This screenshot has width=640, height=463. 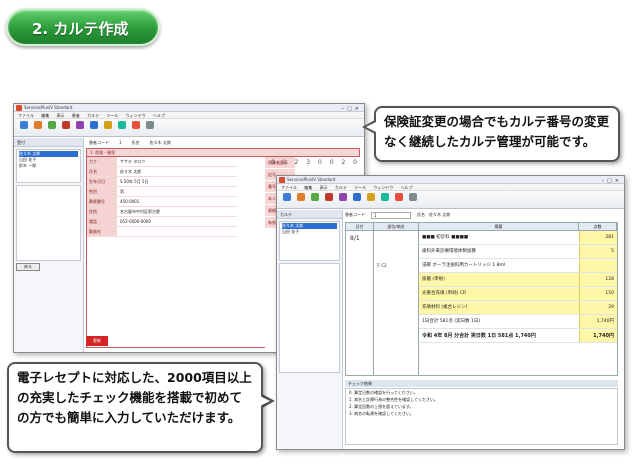 What do you see at coordinates (224, 142) in the screenshot?
I see `patient-header-row: 患者コード 1 氏名 佐々木 太郎` at bounding box center [224, 142].